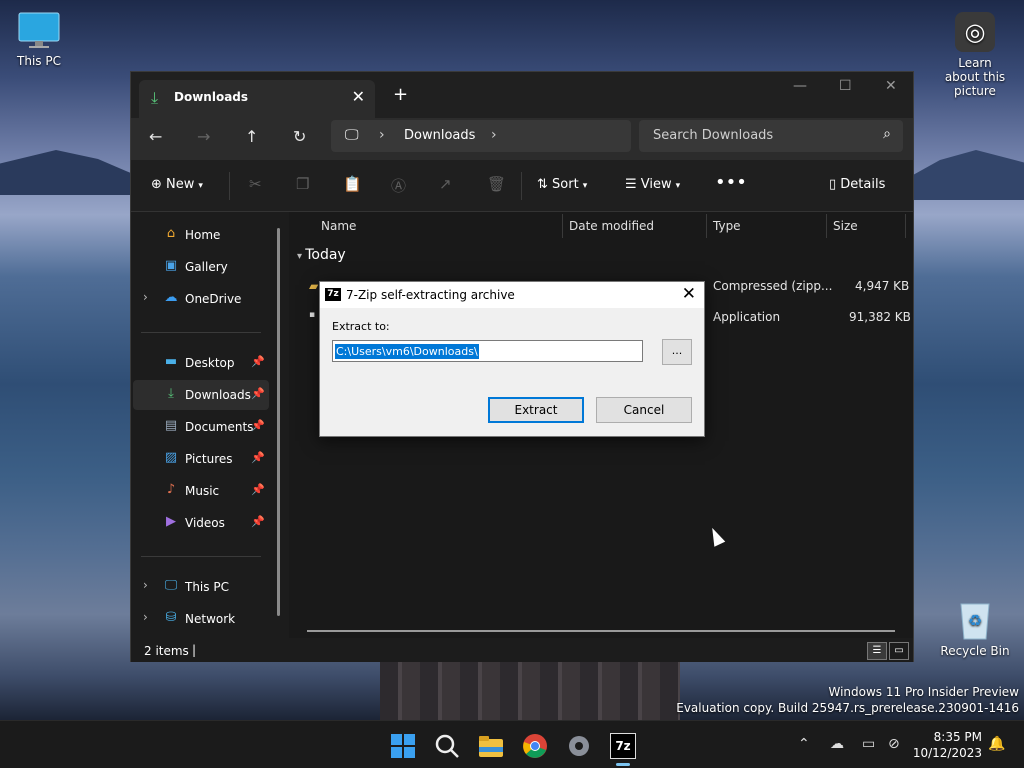  I want to click on desktop-icon-recycle-bin: ♻ Recycle Bin, so click(975, 628).